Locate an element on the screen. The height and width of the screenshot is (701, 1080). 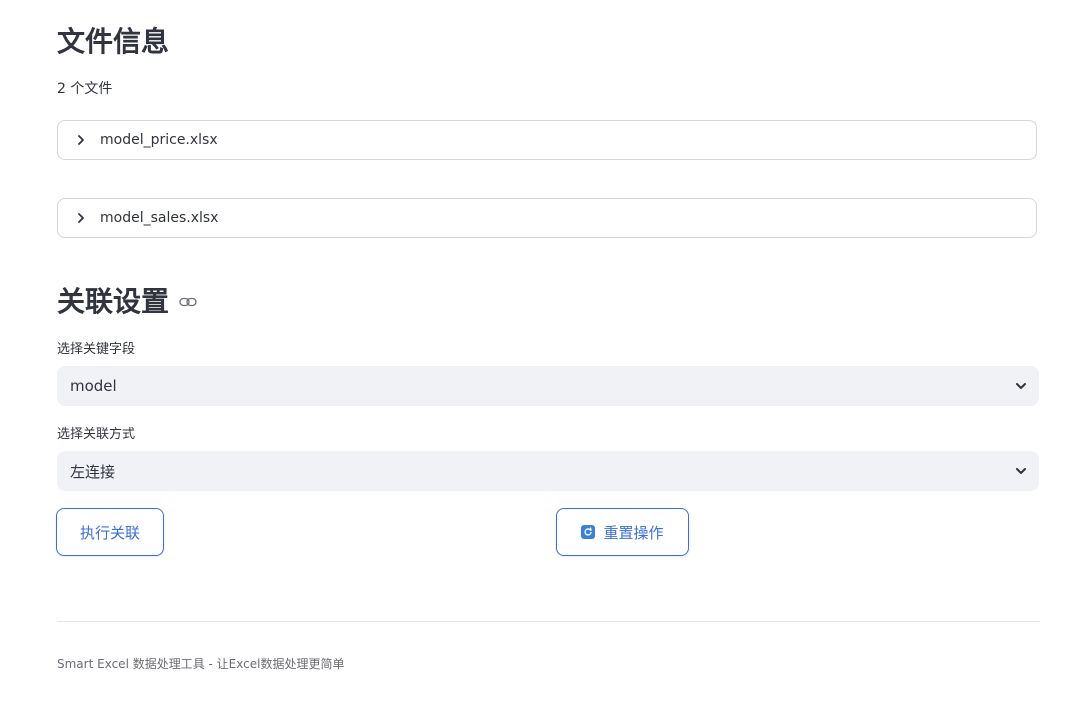
execute-join-button: 执行关联 is located at coordinates (110, 532).